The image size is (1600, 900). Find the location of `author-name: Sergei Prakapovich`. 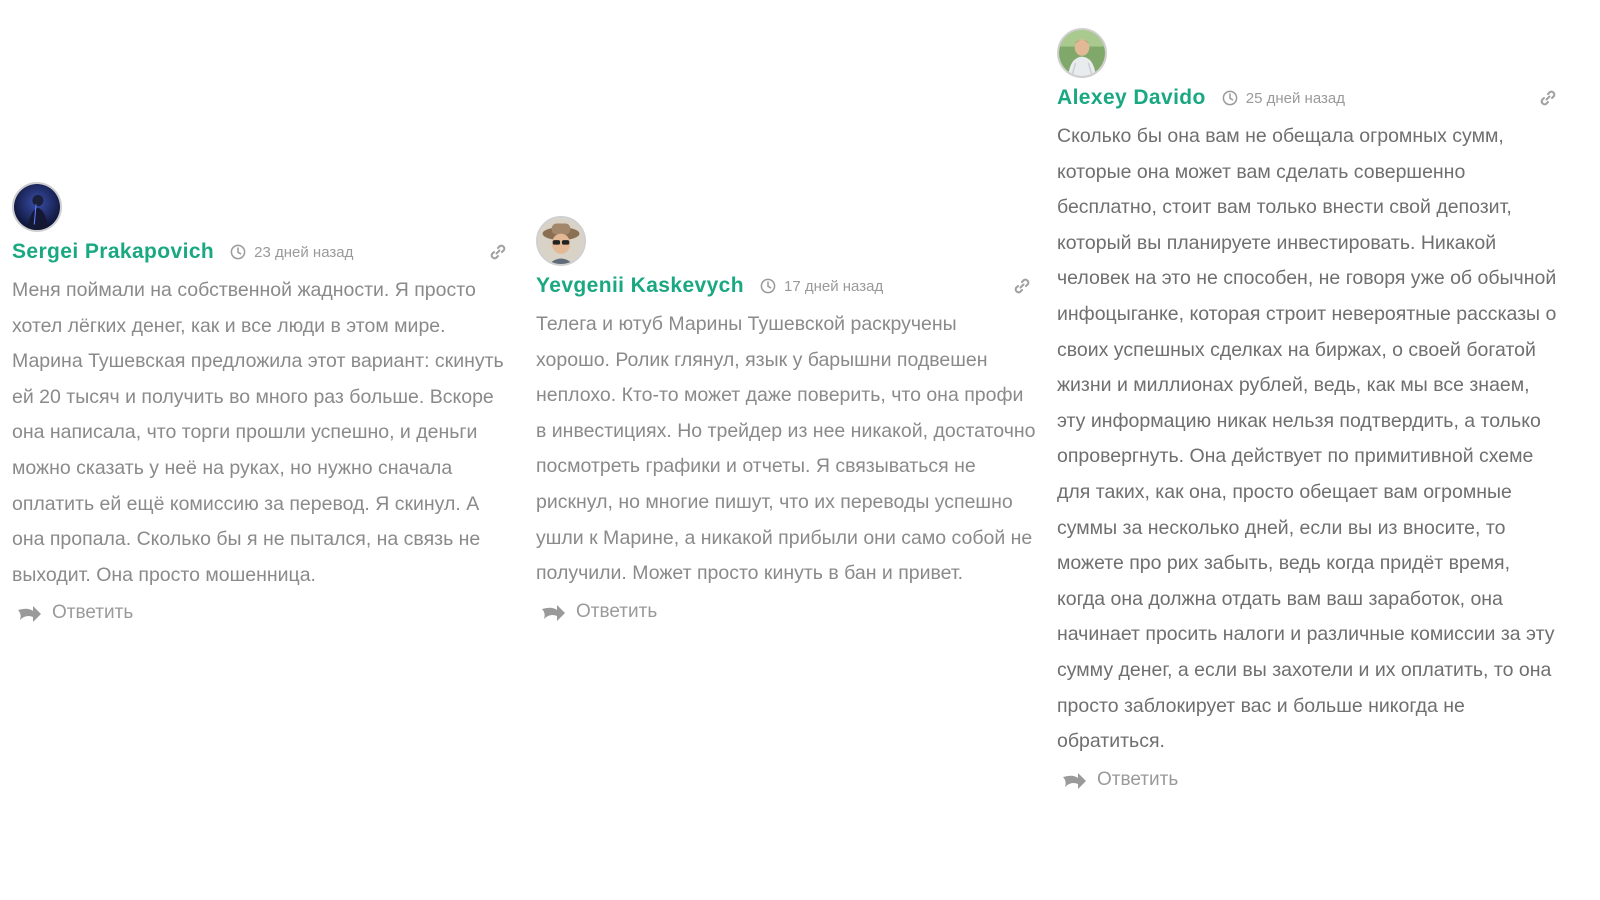

author-name: Sergei Prakapovich is located at coordinates (113, 252).